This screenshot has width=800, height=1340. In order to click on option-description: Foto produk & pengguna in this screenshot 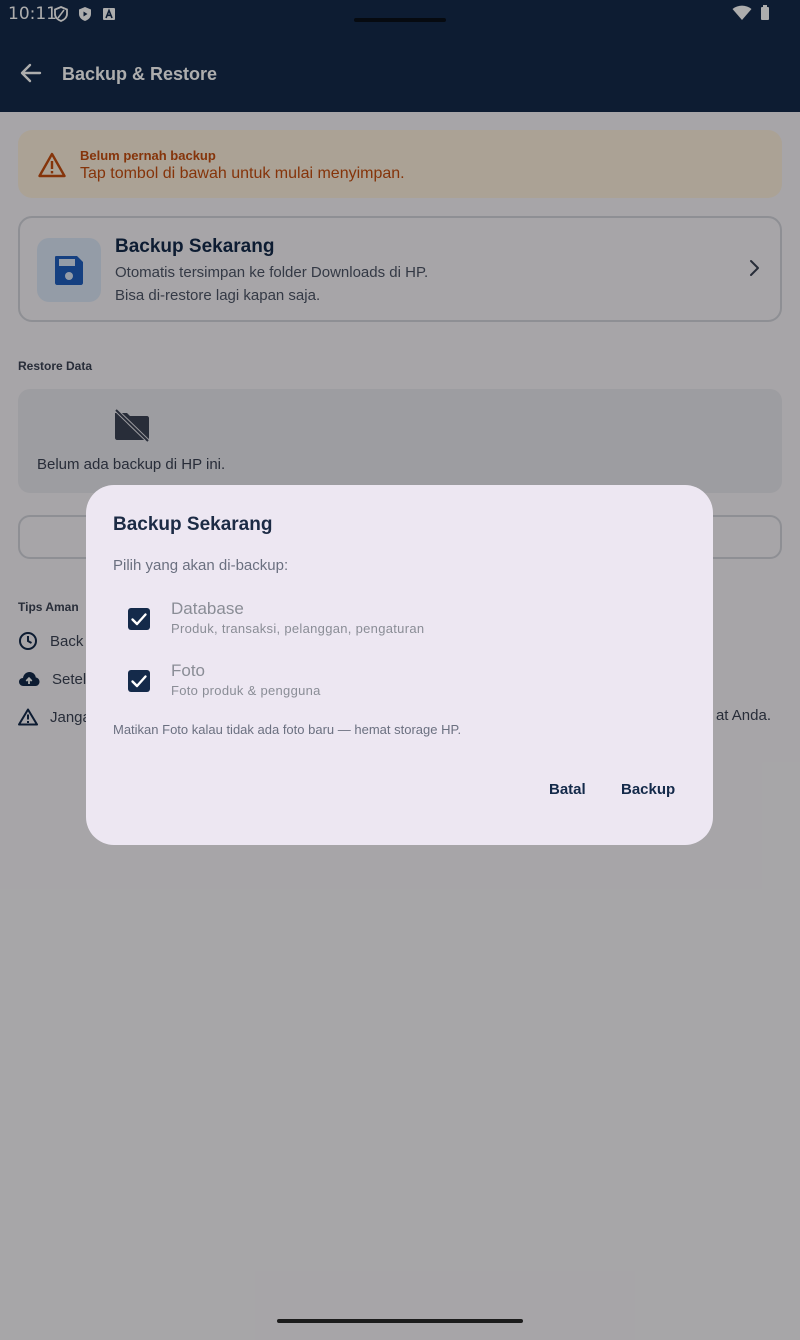, I will do `click(246, 690)`.